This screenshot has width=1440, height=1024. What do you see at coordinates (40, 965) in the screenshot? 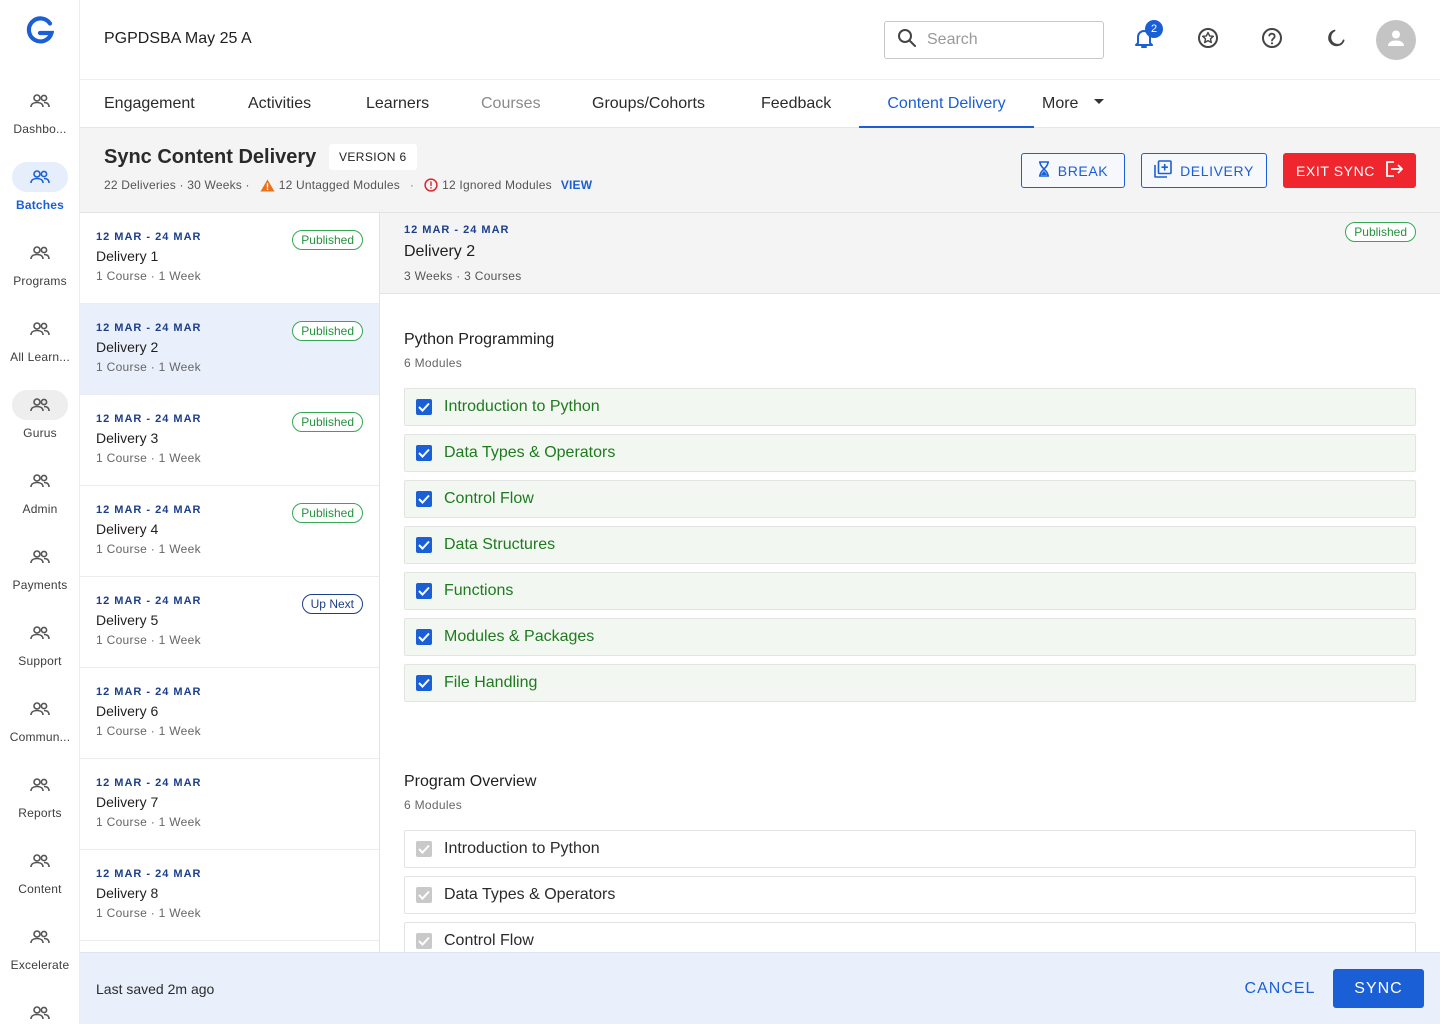
I see `rail-item-label: Excelerate` at bounding box center [40, 965].